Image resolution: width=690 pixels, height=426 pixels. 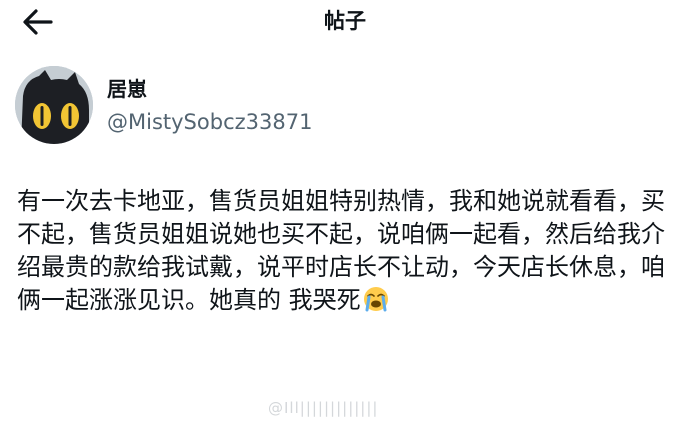 What do you see at coordinates (127, 89) in the screenshot?
I see `display-name: 居崽` at bounding box center [127, 89].